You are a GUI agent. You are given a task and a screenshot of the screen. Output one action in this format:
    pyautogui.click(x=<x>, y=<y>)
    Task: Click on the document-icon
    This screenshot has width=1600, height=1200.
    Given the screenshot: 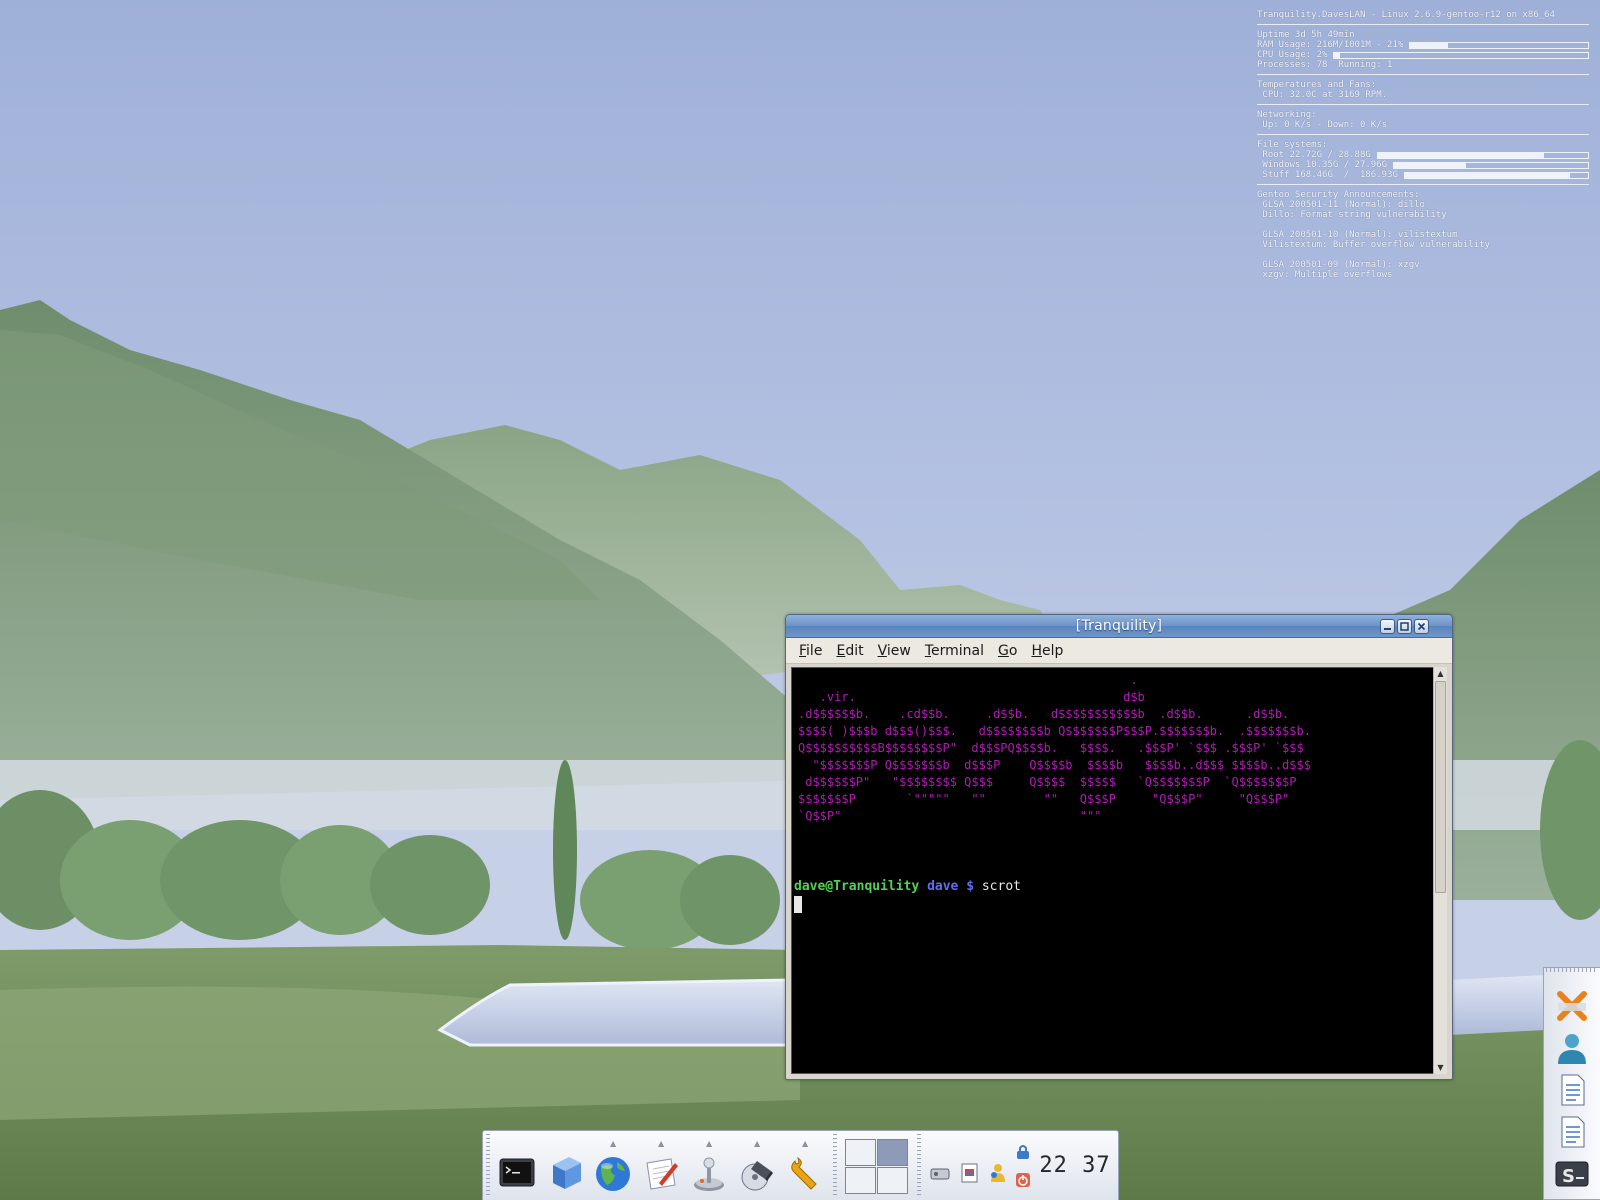 What is the action you would take?
    pyautogui.click(x=1573, y=1090)
    